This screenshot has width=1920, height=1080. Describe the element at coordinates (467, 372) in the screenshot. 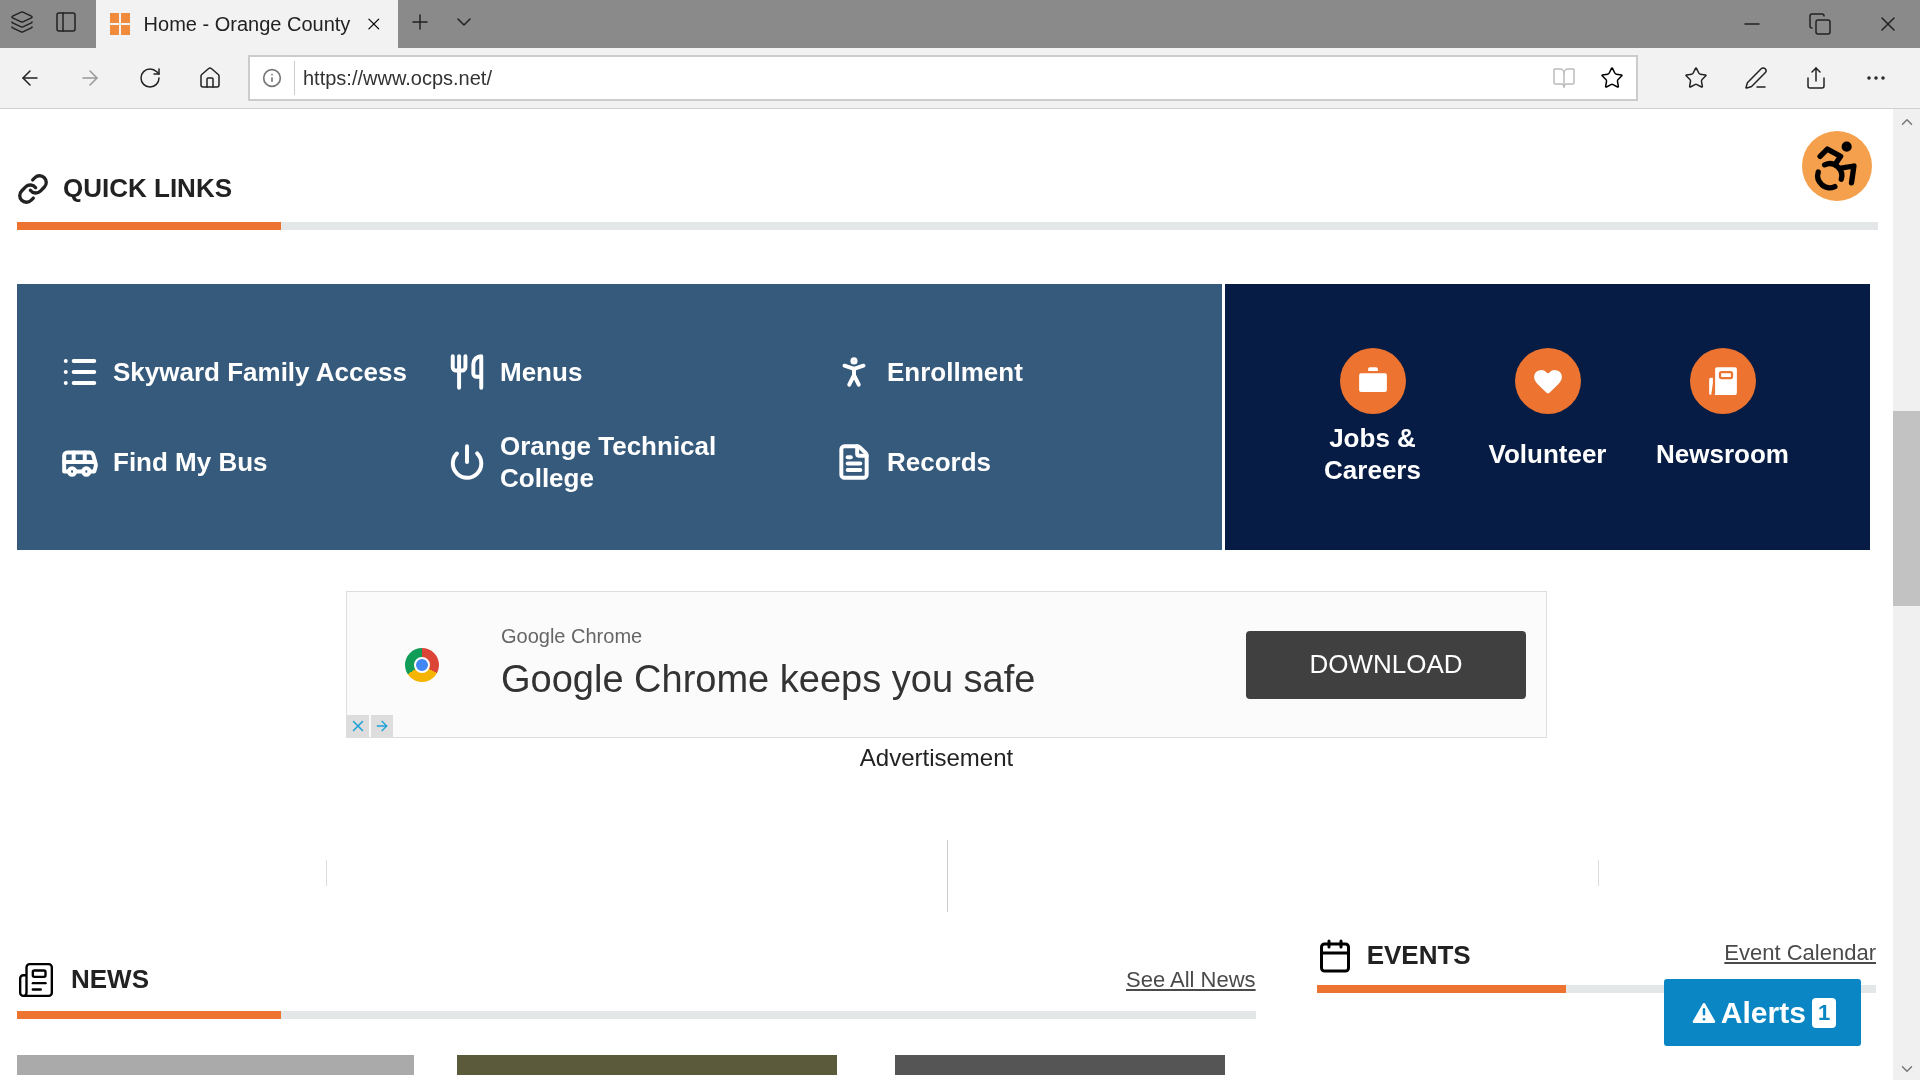

I see `fork-knife-icon` at that location.